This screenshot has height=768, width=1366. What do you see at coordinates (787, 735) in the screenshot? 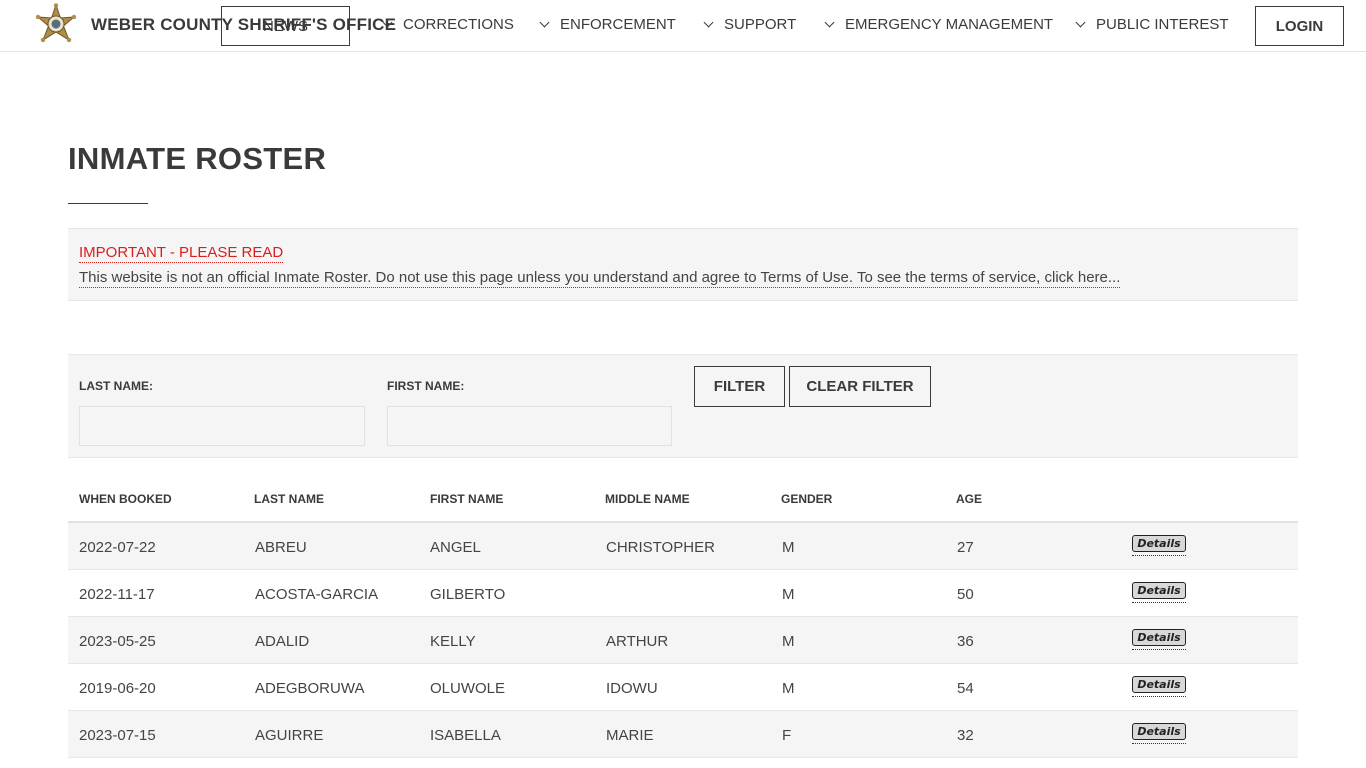
I see `cell-gender: F` at bounding box center [787, 735].